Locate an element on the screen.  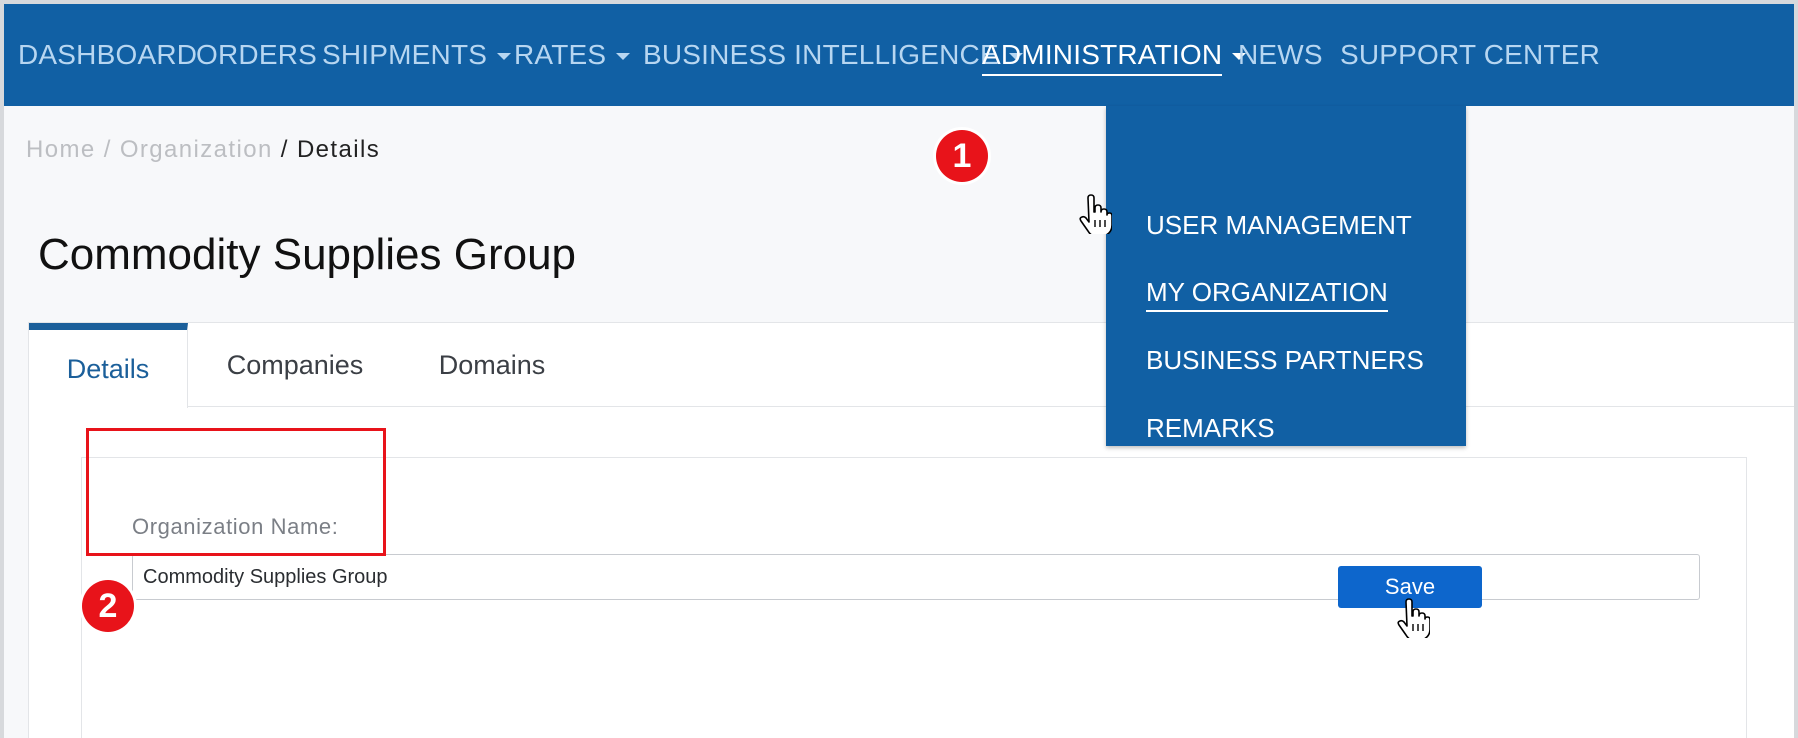
tab-domains: Domains is located at coordinates (492, 365).